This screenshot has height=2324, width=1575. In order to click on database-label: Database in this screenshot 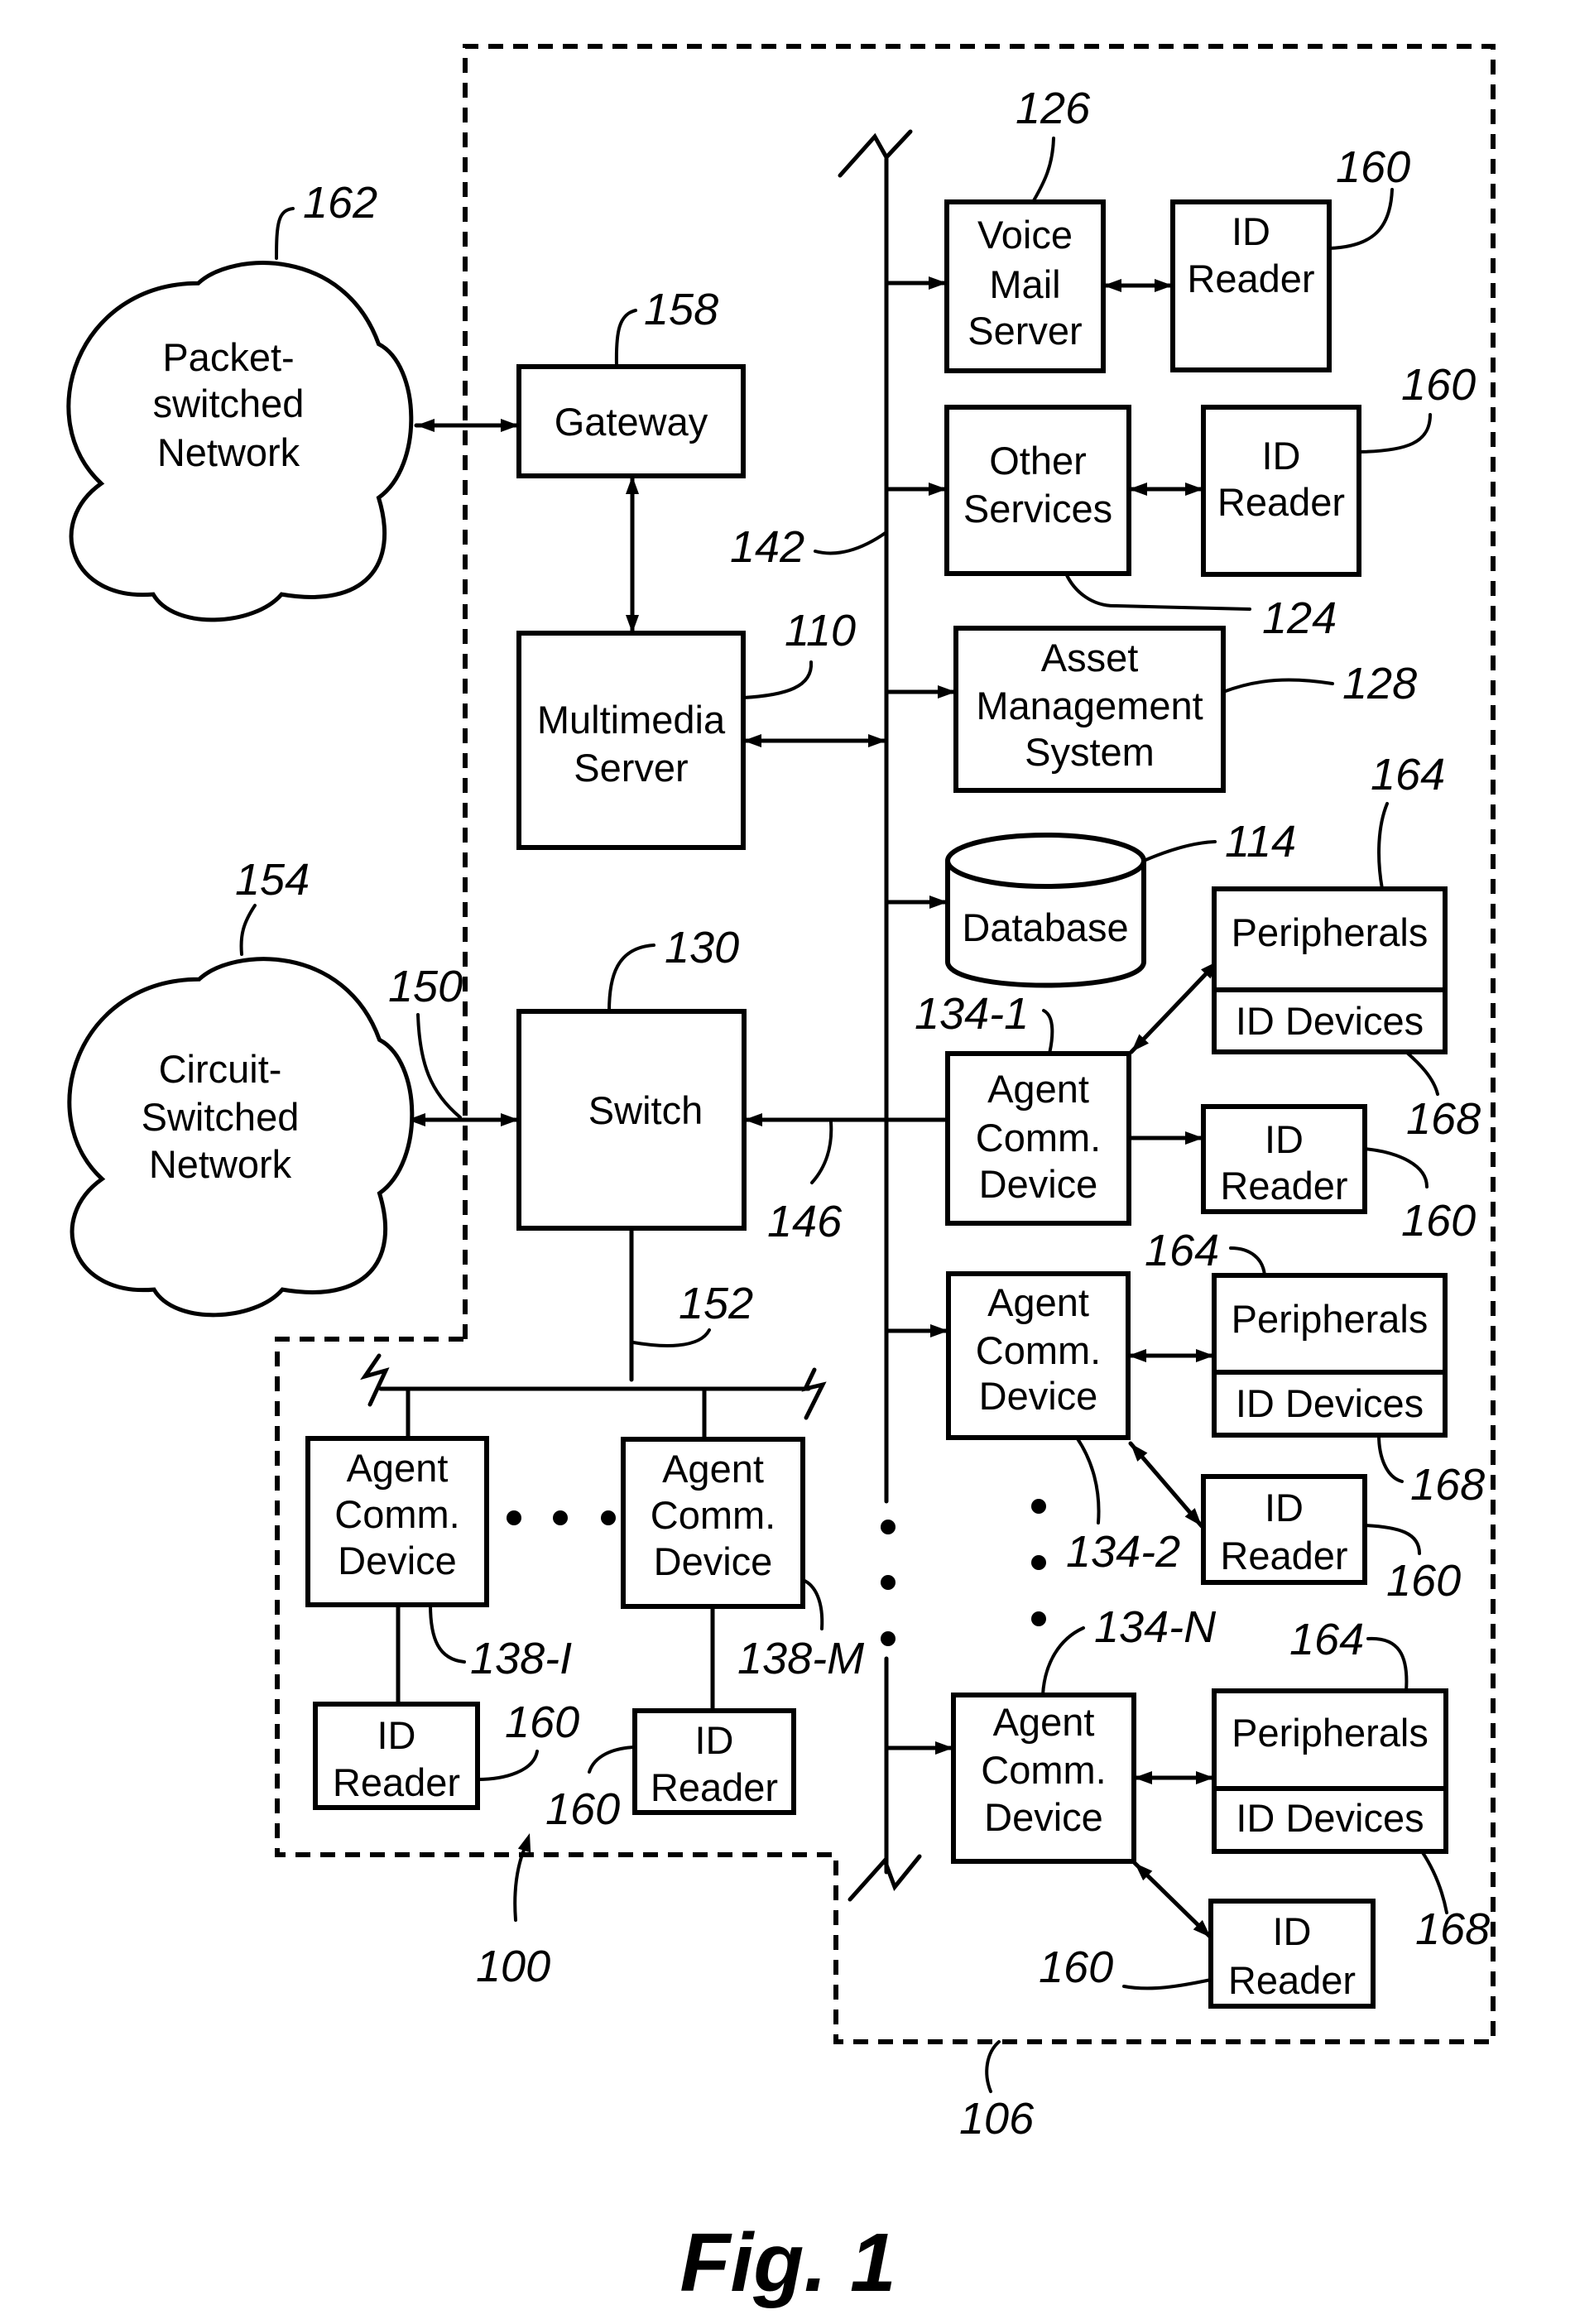, I will do `click(1045, 927)`.